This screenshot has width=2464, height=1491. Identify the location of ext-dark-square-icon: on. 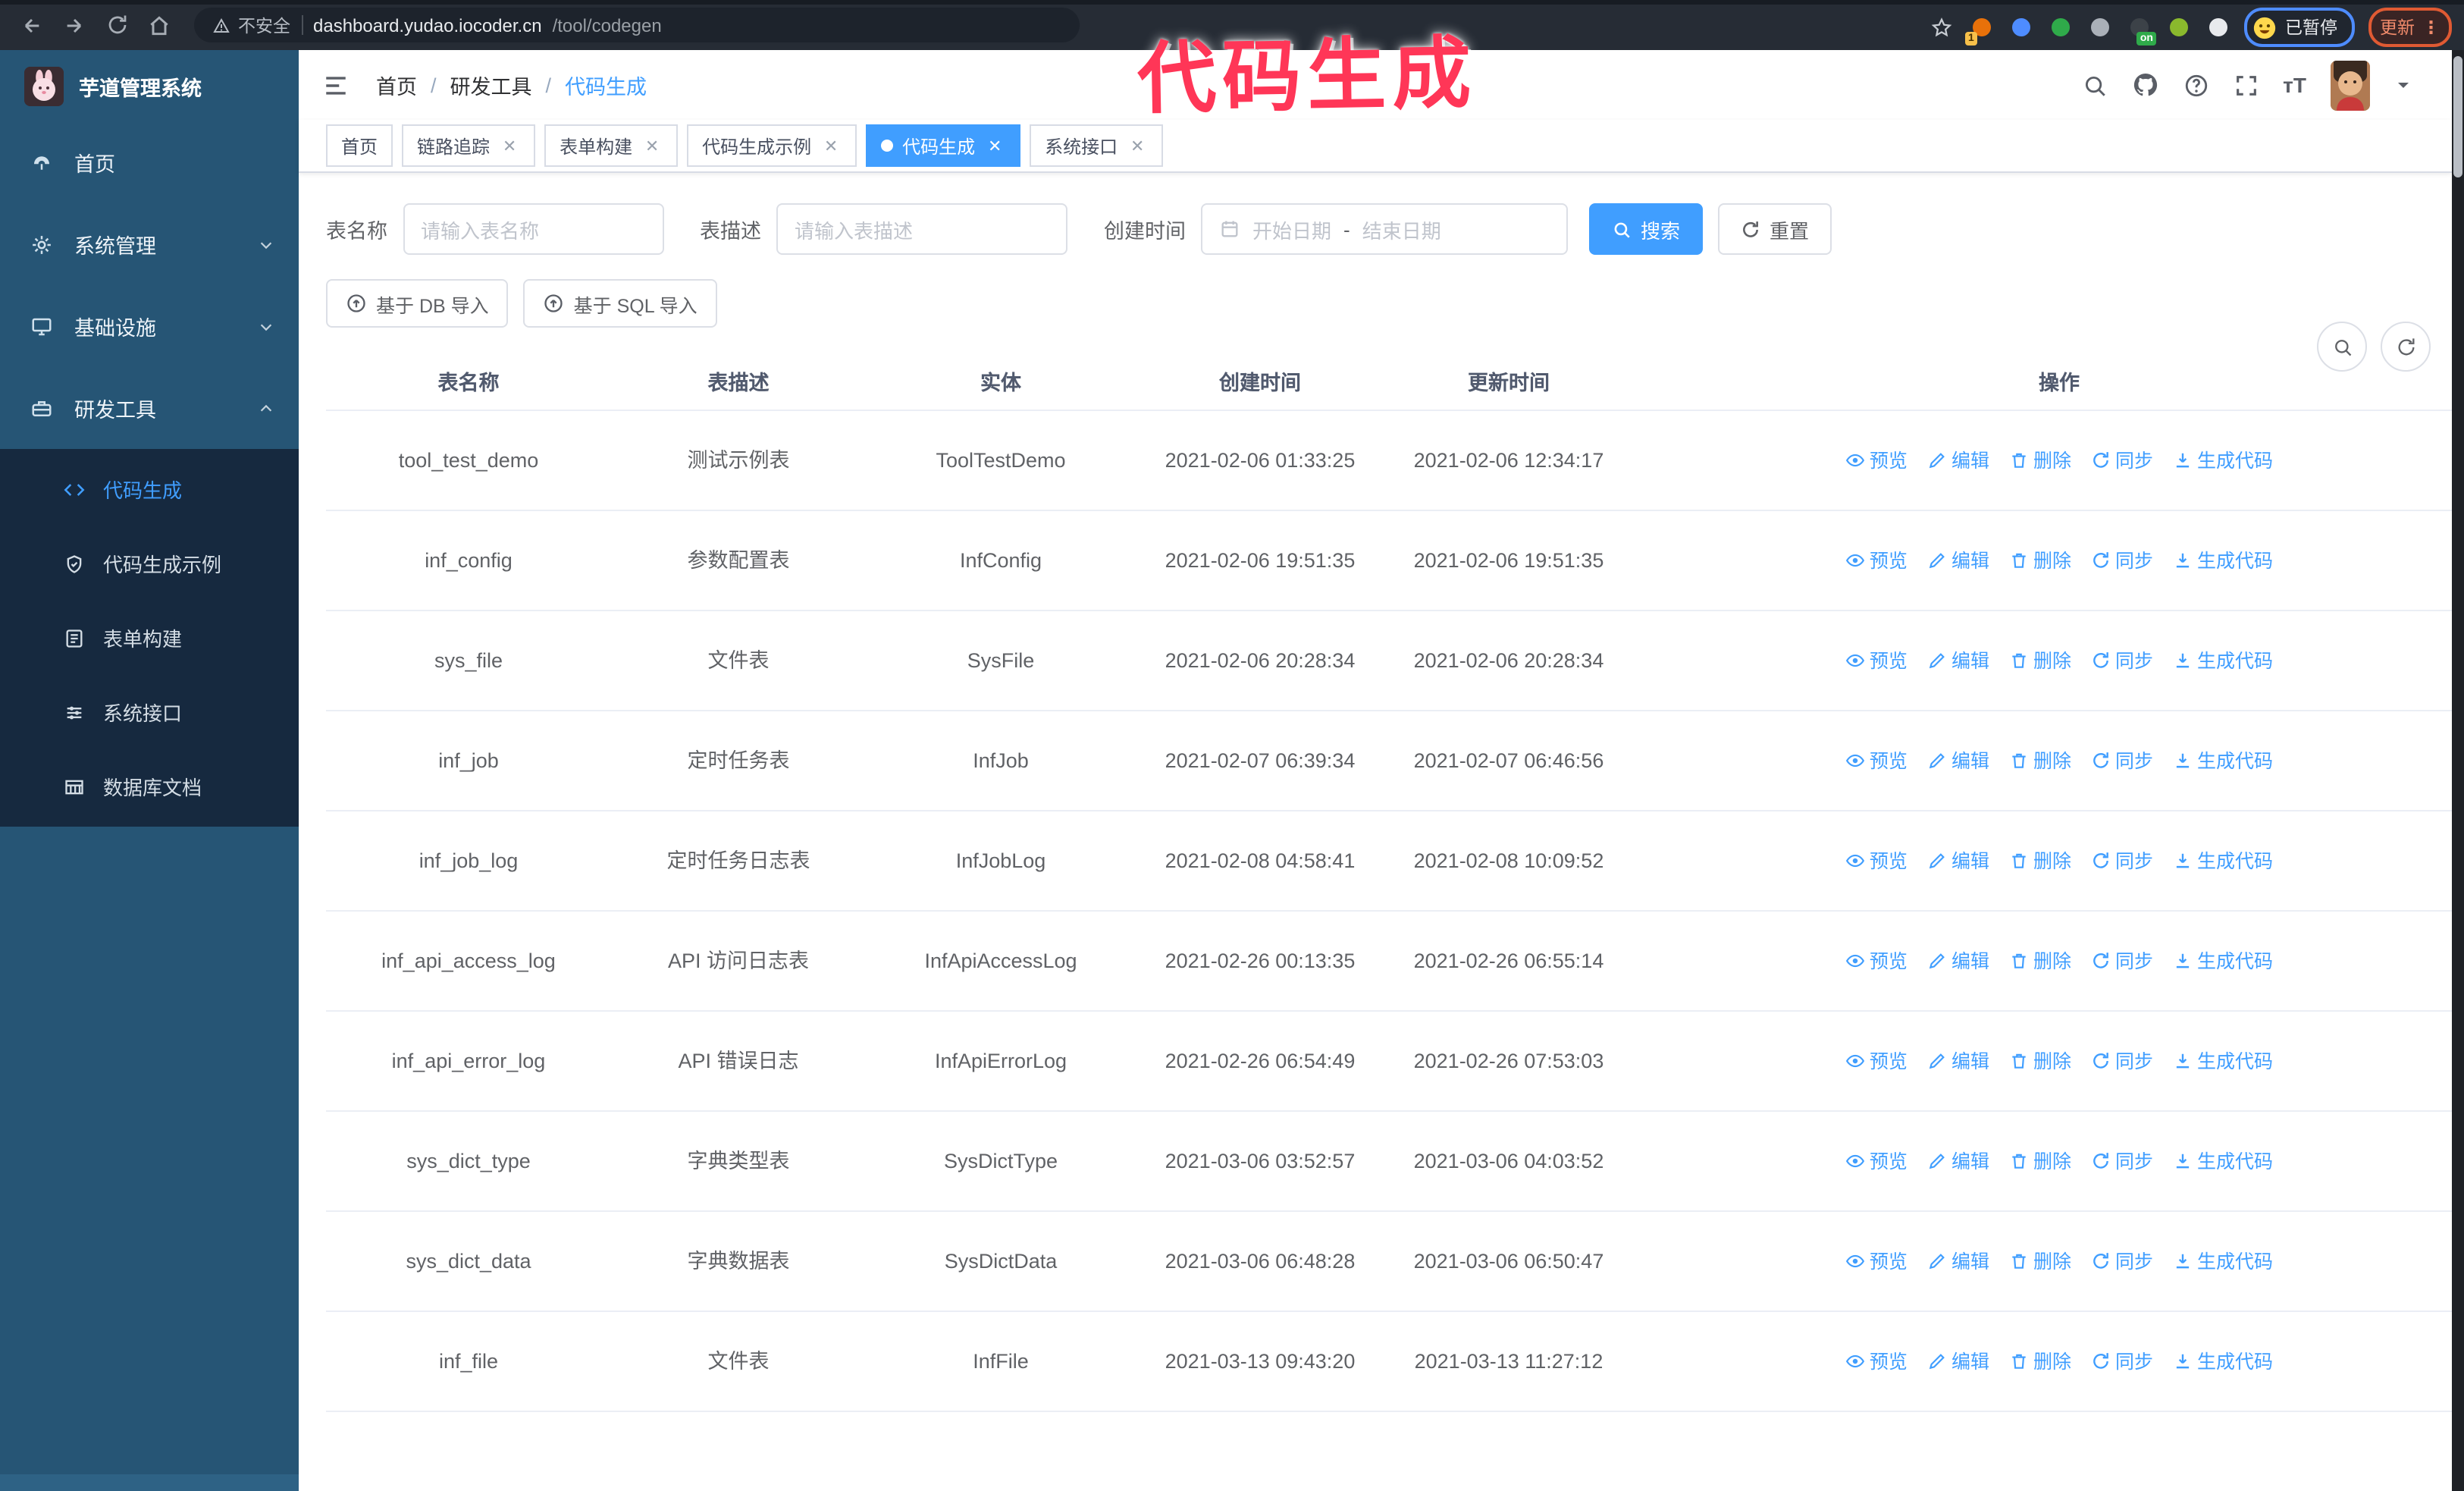
(2141, 29).